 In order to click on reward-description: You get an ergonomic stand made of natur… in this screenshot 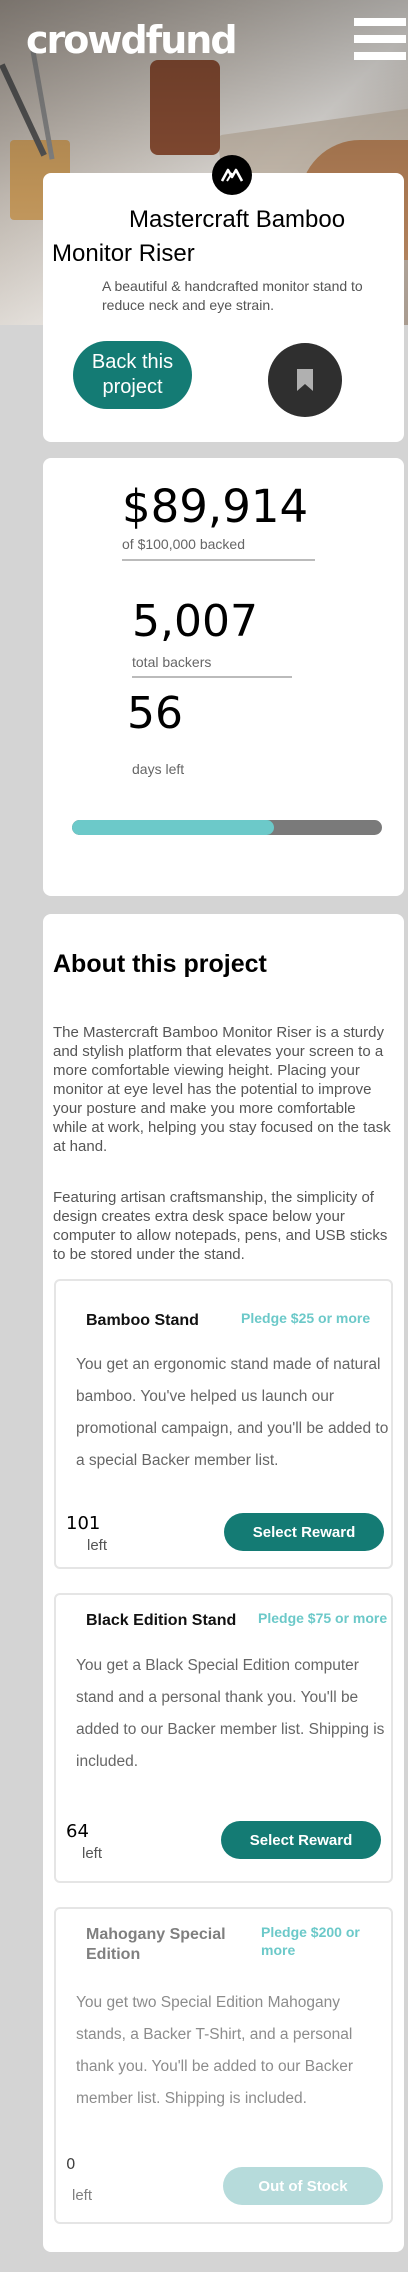, I will do `click(232, 1412)`.